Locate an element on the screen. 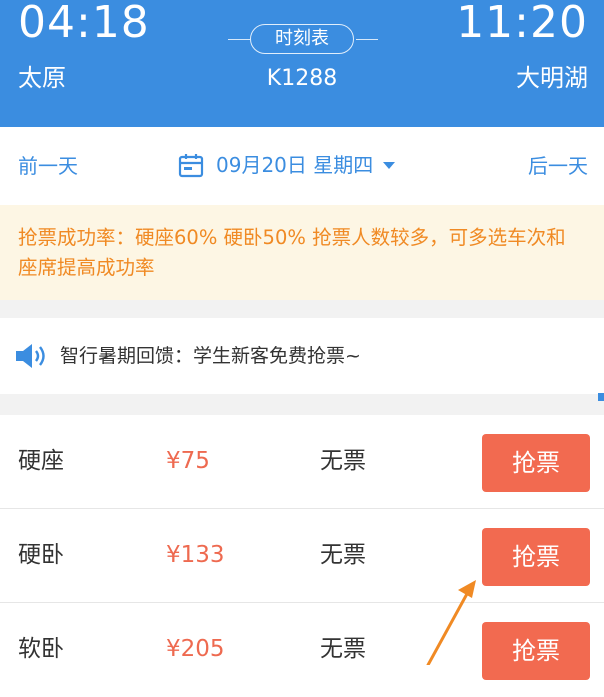  seat-type: 硬卧 is located at coordinates (41, 555).